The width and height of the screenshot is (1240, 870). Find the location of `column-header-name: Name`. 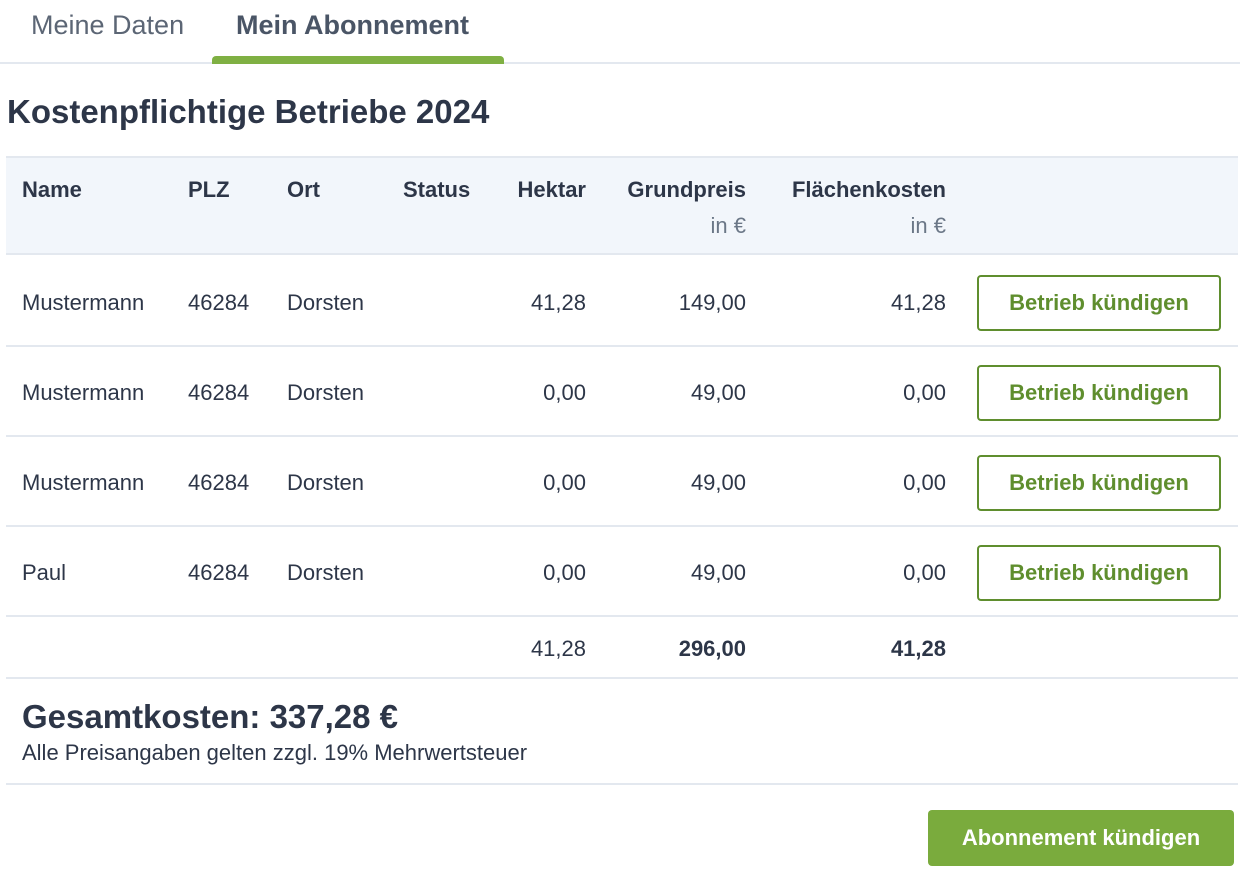

column-header-name: Name is located at coordinates (52, 189).